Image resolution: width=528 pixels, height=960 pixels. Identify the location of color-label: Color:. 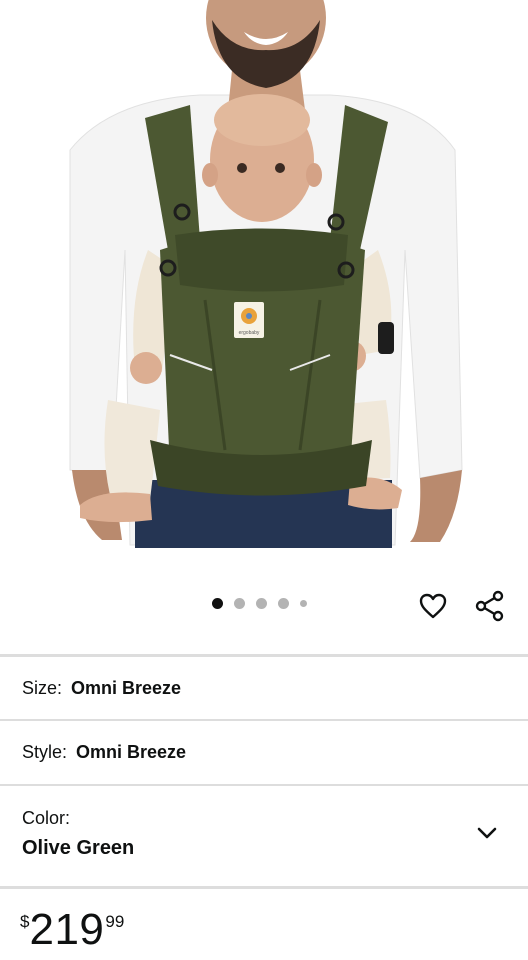
(46, 818).